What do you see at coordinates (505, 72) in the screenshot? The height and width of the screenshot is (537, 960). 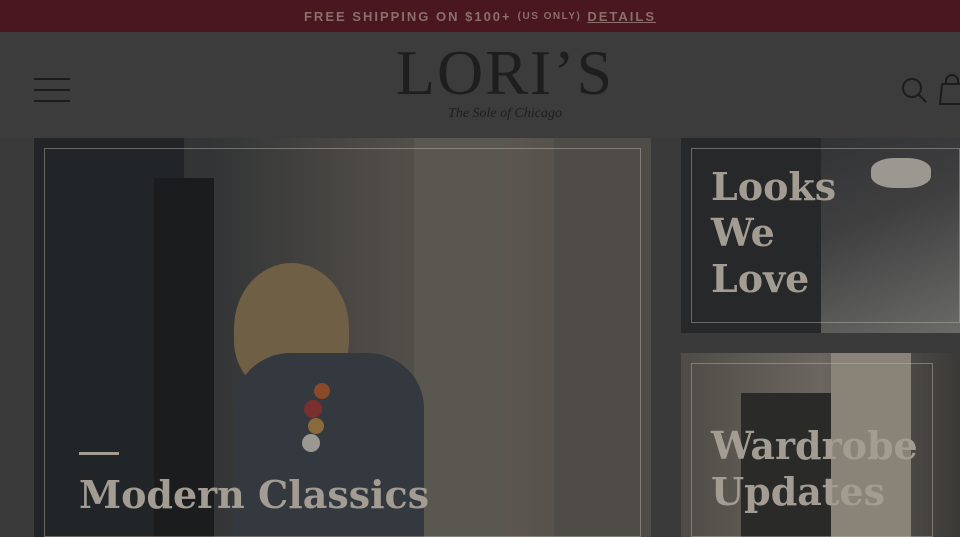 I see `logo-wordmark: LORI’S` at bounding box center [505, 72].